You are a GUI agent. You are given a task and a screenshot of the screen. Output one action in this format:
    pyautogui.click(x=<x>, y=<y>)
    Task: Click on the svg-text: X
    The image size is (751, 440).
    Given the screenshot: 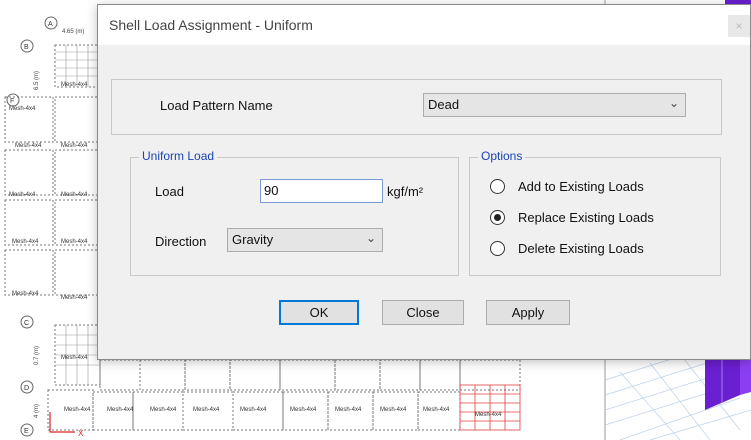 What is the action you would take?
    pyautogui.click(x=81, y=433)
    